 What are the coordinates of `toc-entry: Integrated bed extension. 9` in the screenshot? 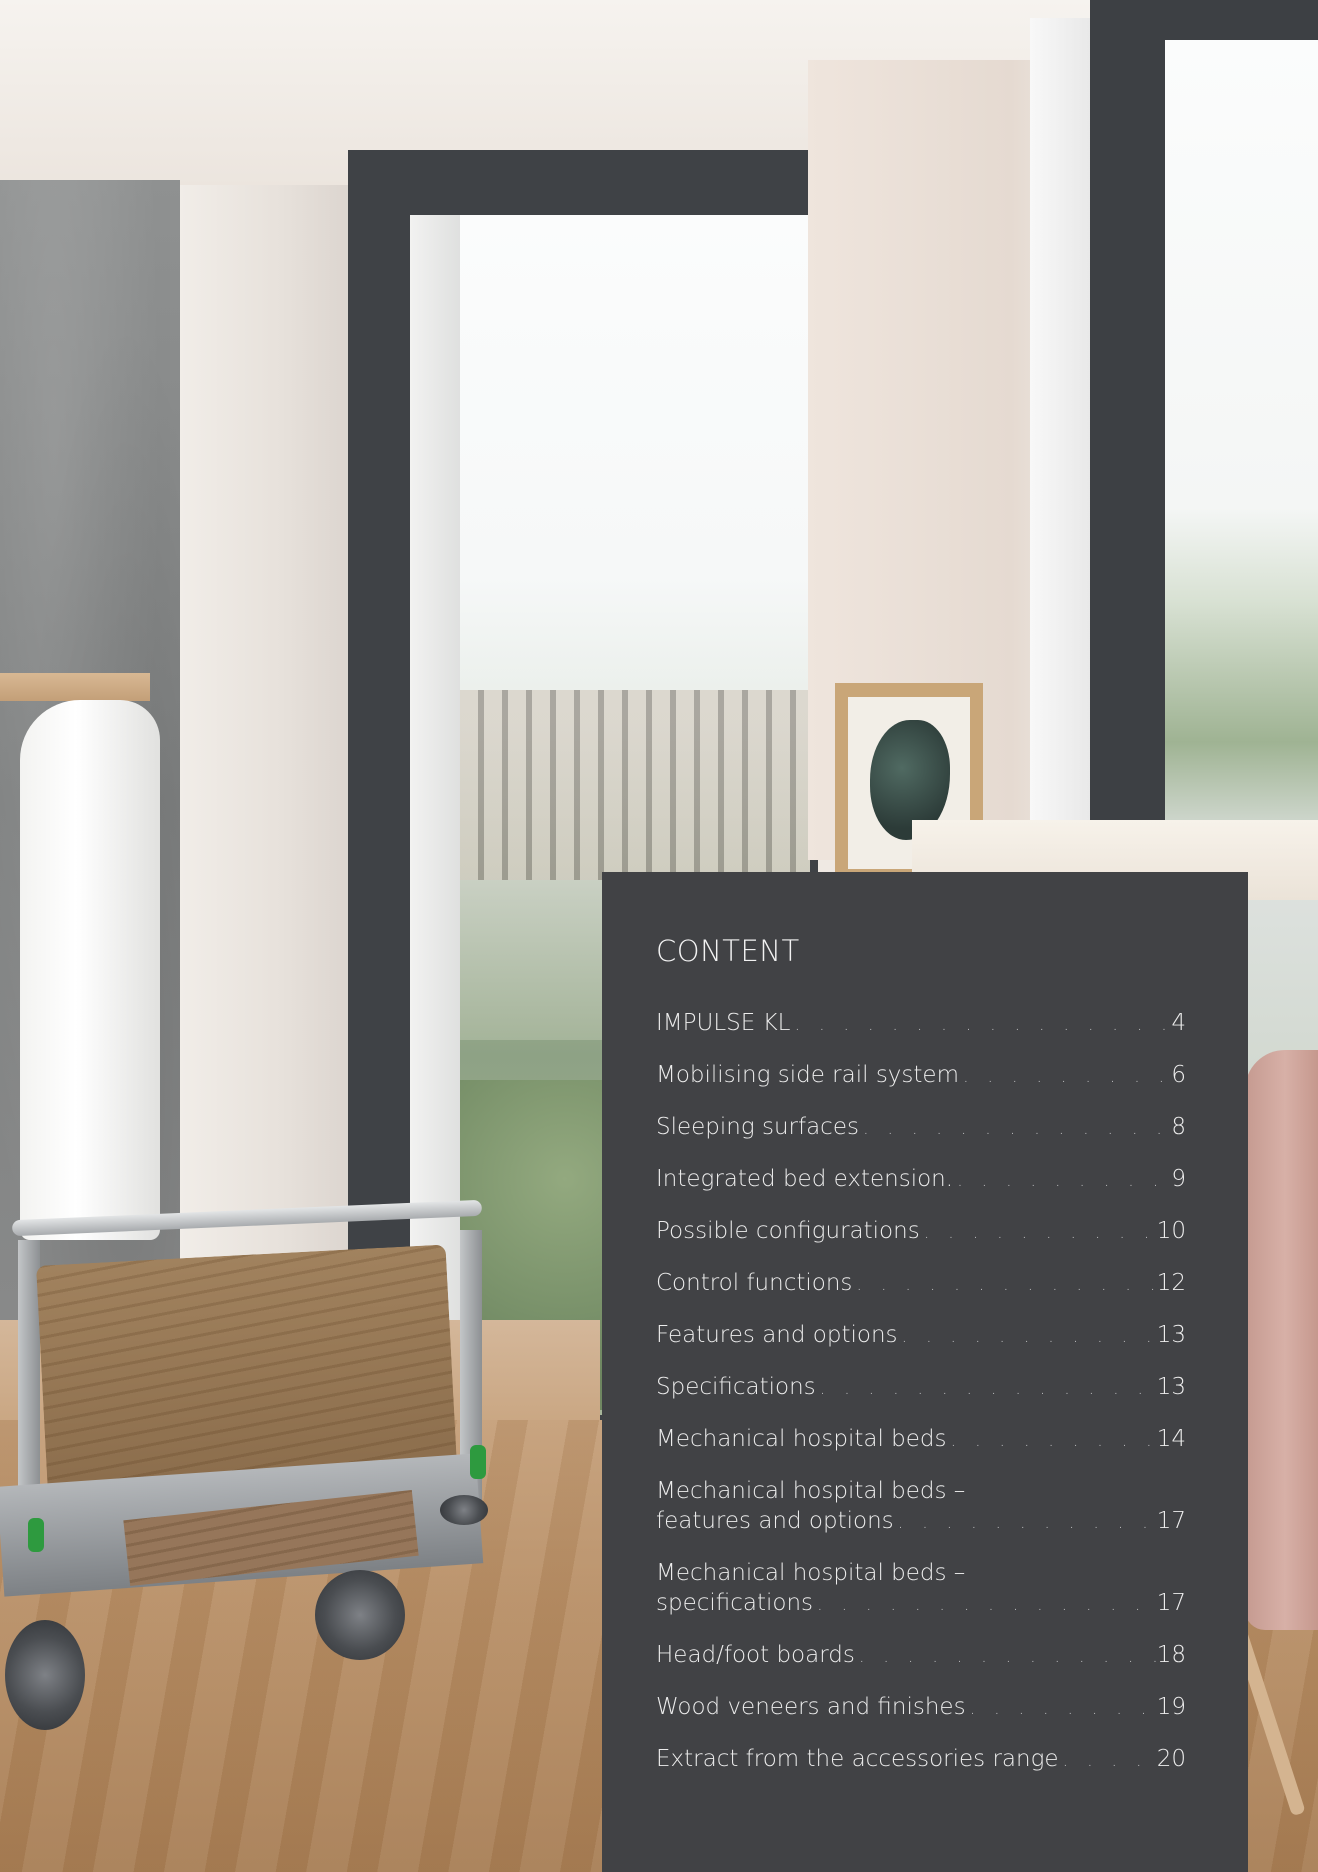 It's located at (921, 1180).